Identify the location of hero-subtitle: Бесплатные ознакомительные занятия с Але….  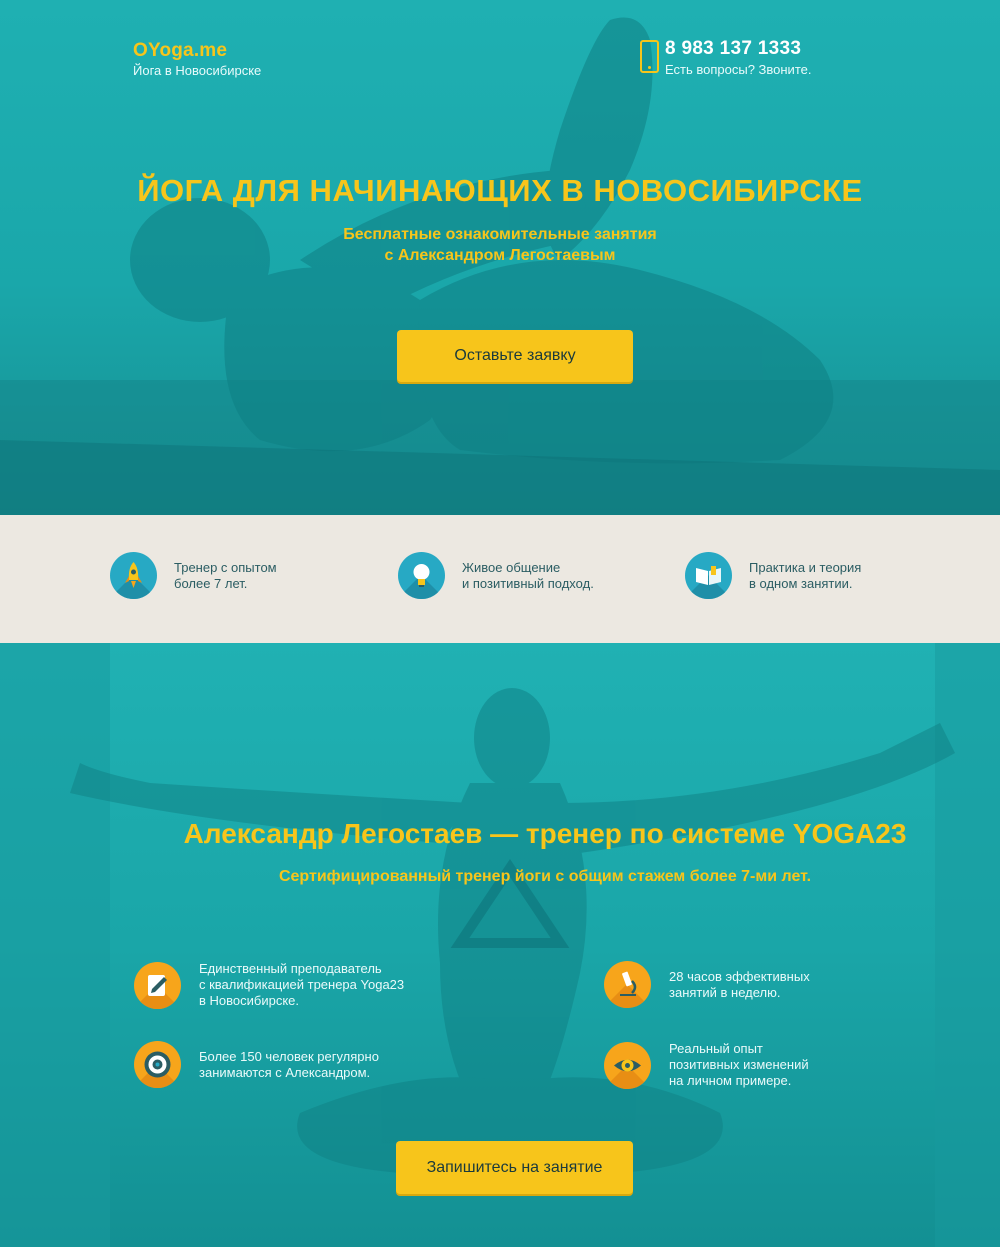
(500, 245).